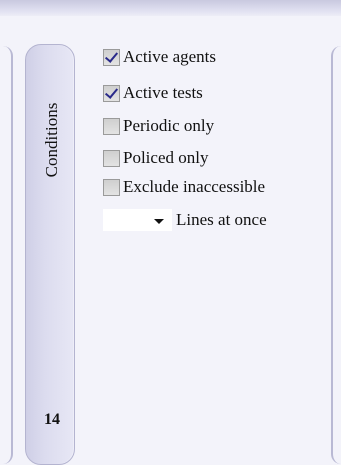 This screenshot has height=465, width=341. Describe the element at coordinates (194, 186) in the screenshot. I see `exclude-inaccessible-label: Exclude inaccessible` at that location.